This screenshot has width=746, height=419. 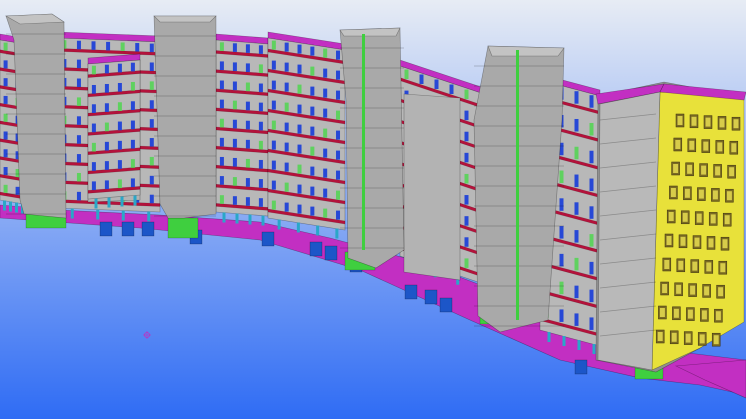 What do you see at coordinates (670, 227) in the screenshot?
I see `end-building-right` at bounding box center [670, 227].